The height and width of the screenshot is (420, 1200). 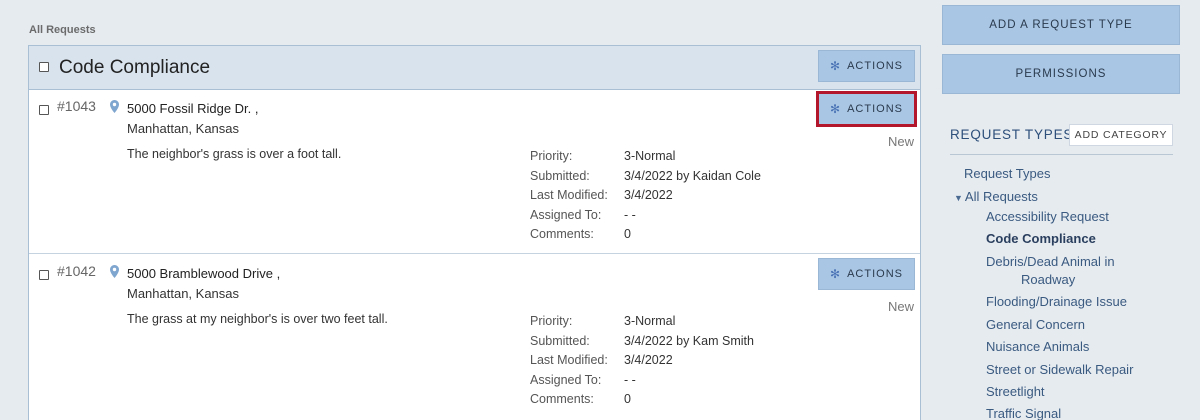 What do you see at coordinates (1012, 134) in the screenshot?
I see `request-types-heading: REQUEST TYPES` at bounding box center [1012, 134].